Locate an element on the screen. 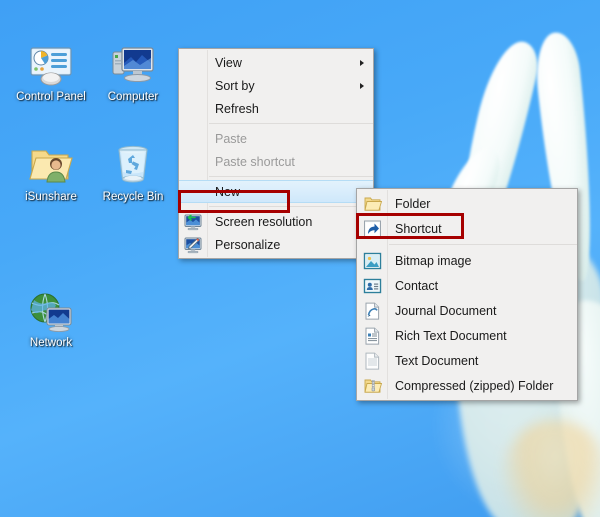 This screenshot has height=517, width=600. desktop-icon-label: iSunshare is located at coordinates (51, 197).